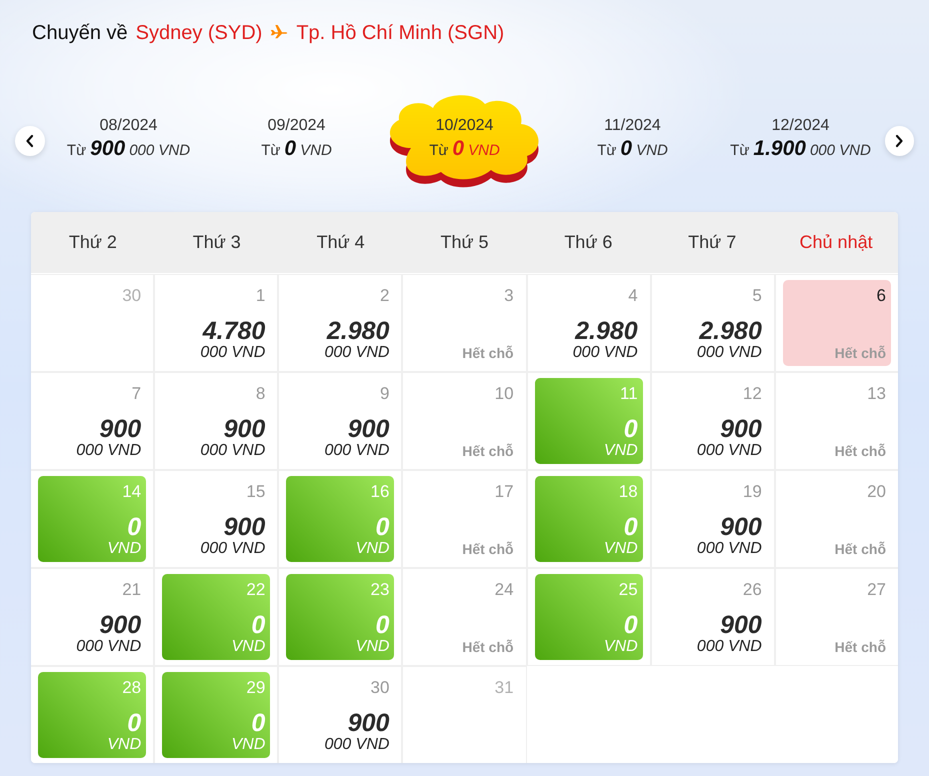 The width and height of the screenshot is (929, 776). Describe the element at coordinates (752, 590) in the screenshot. I see `day-number: 26` at that location.